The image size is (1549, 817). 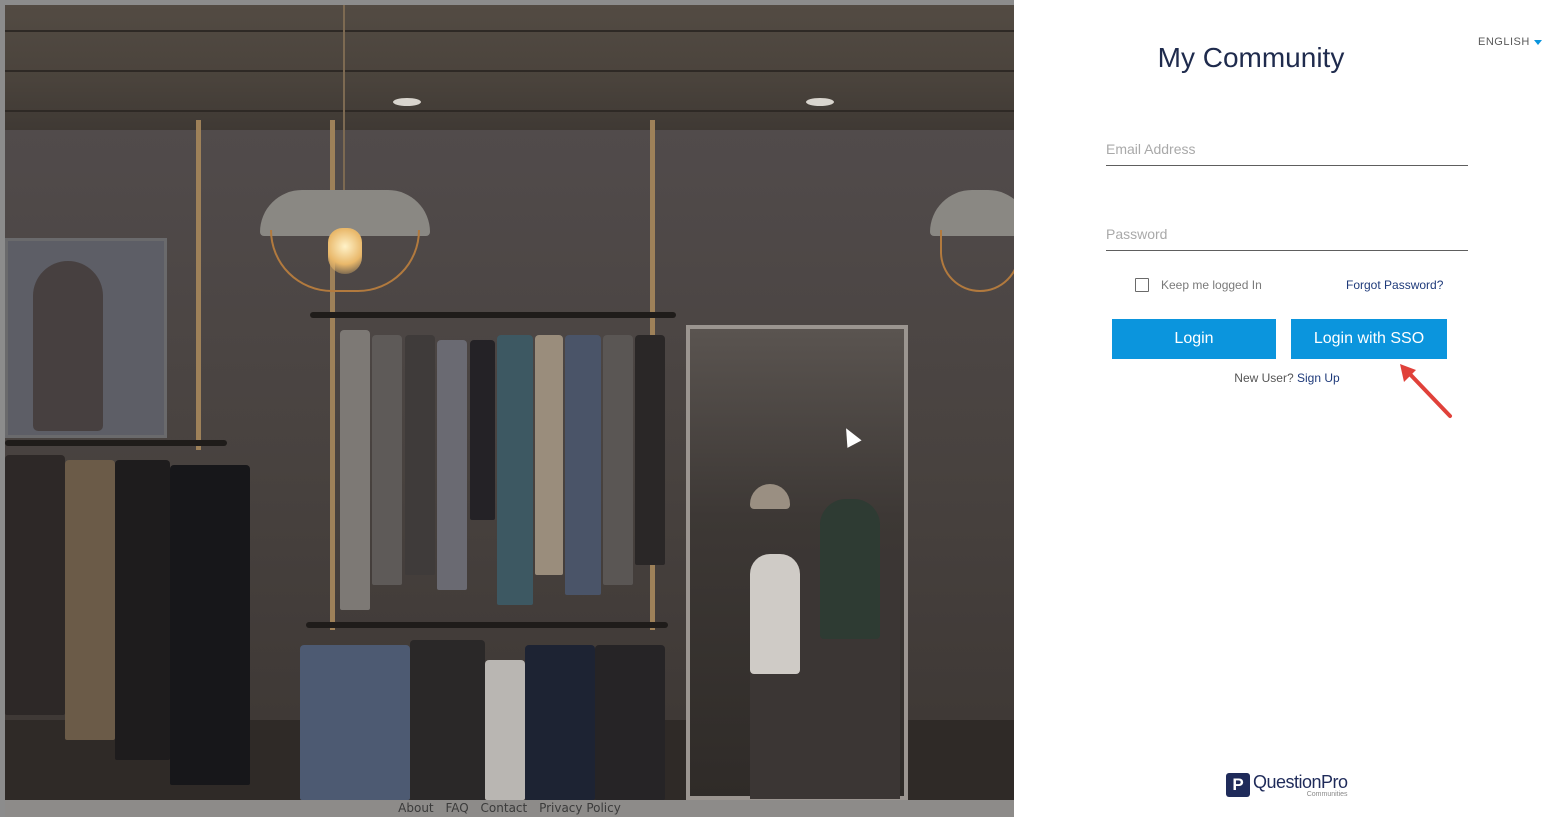 I want to click on wall-poster, so click(x=86, y=338).